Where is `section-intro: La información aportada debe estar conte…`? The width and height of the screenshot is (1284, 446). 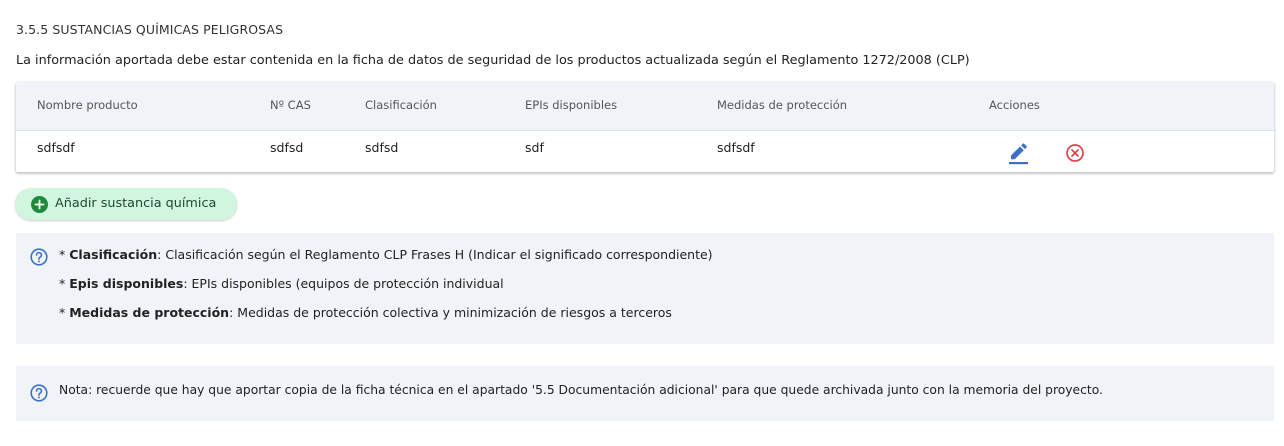 section-intro: La información aportada debe estar conte… is located at coordinates (493, 60).